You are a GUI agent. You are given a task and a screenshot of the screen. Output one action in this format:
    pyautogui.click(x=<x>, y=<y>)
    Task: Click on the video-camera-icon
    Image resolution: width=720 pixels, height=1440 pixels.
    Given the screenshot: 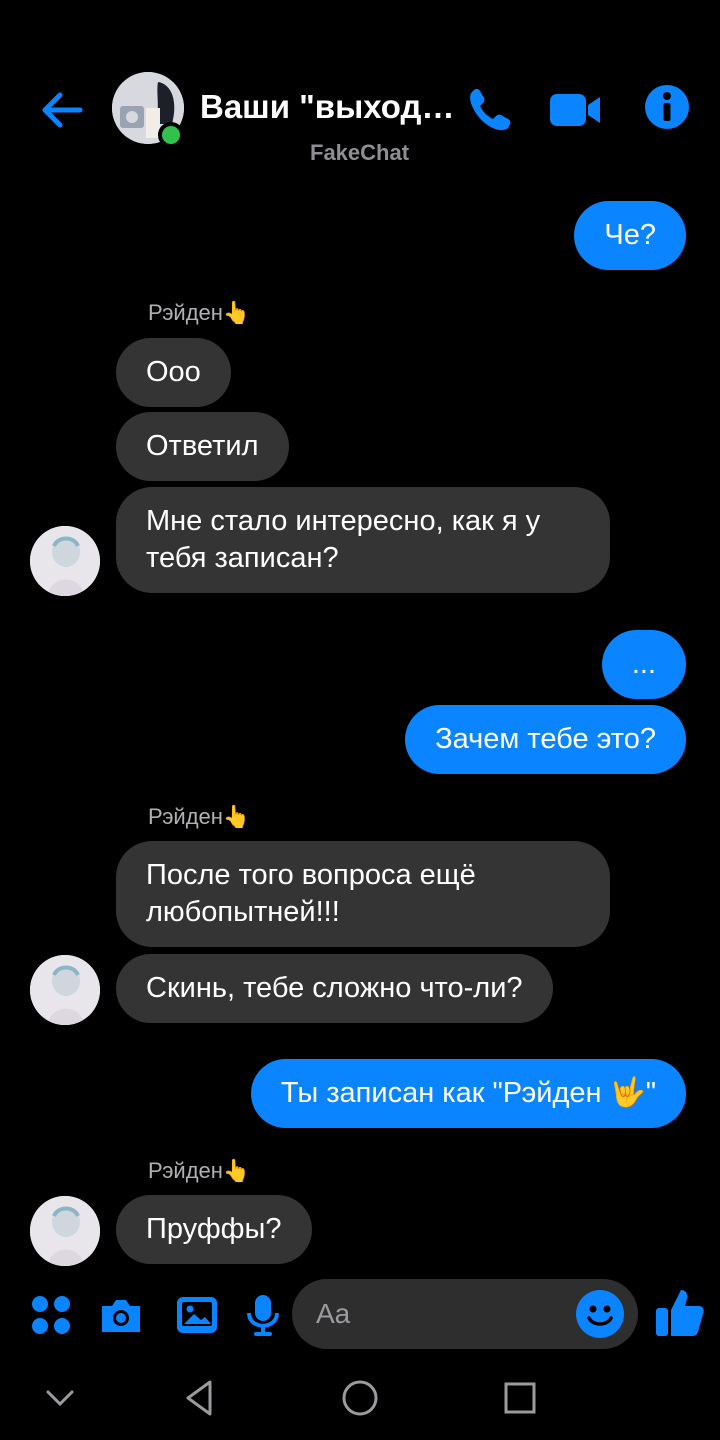 What is the action you would take?
    pyautogui.click(x=574, y=110)
    